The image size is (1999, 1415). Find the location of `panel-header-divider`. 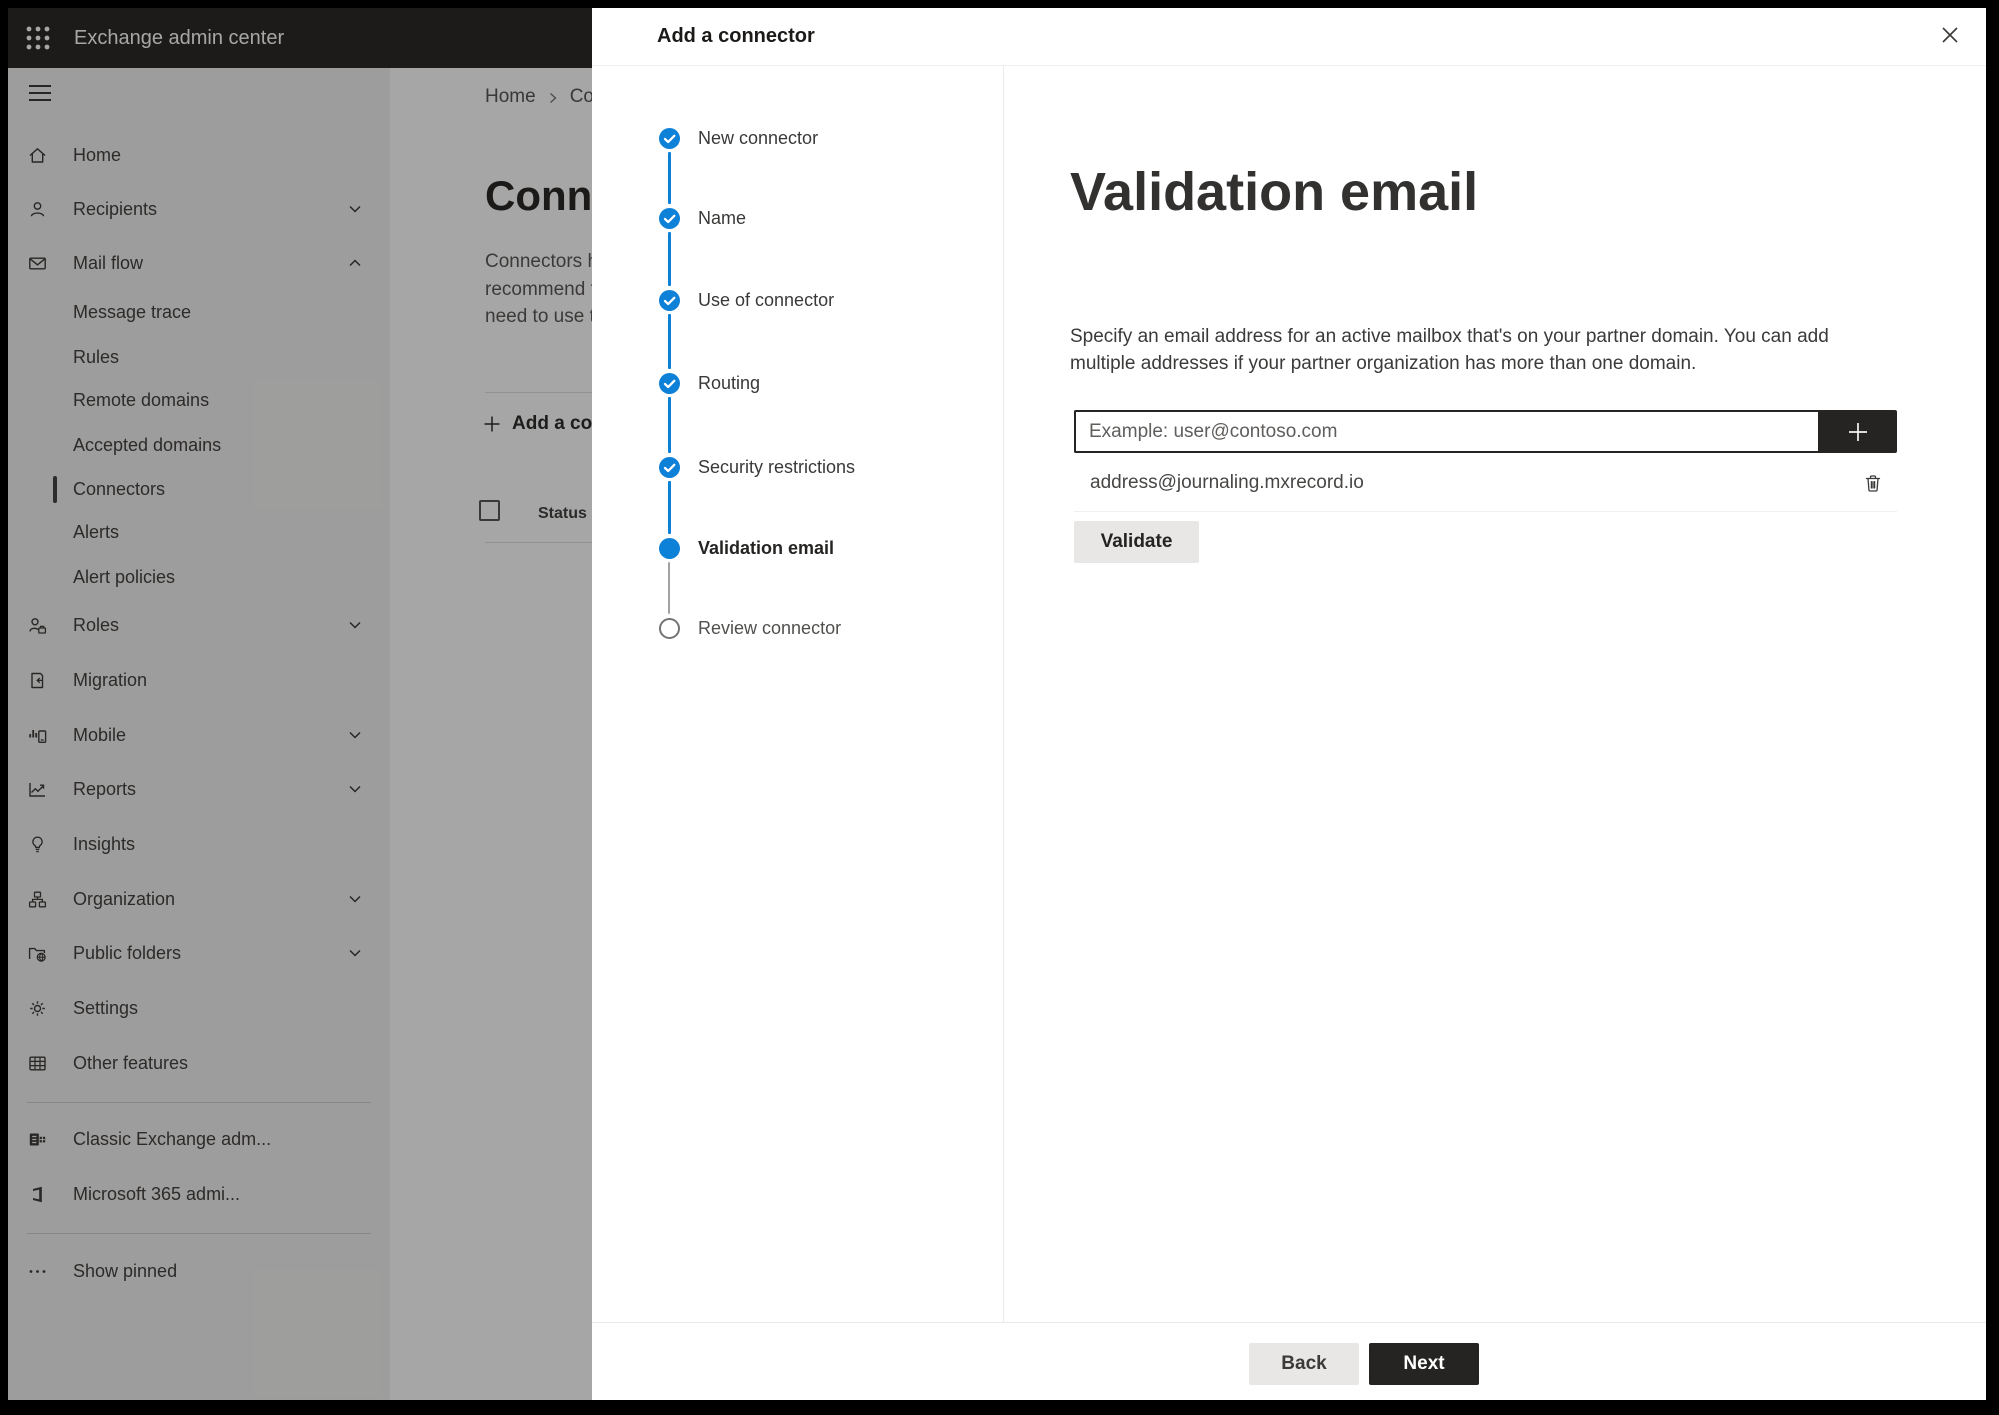

panel-header-divider is located at coordinates (1289, 65).